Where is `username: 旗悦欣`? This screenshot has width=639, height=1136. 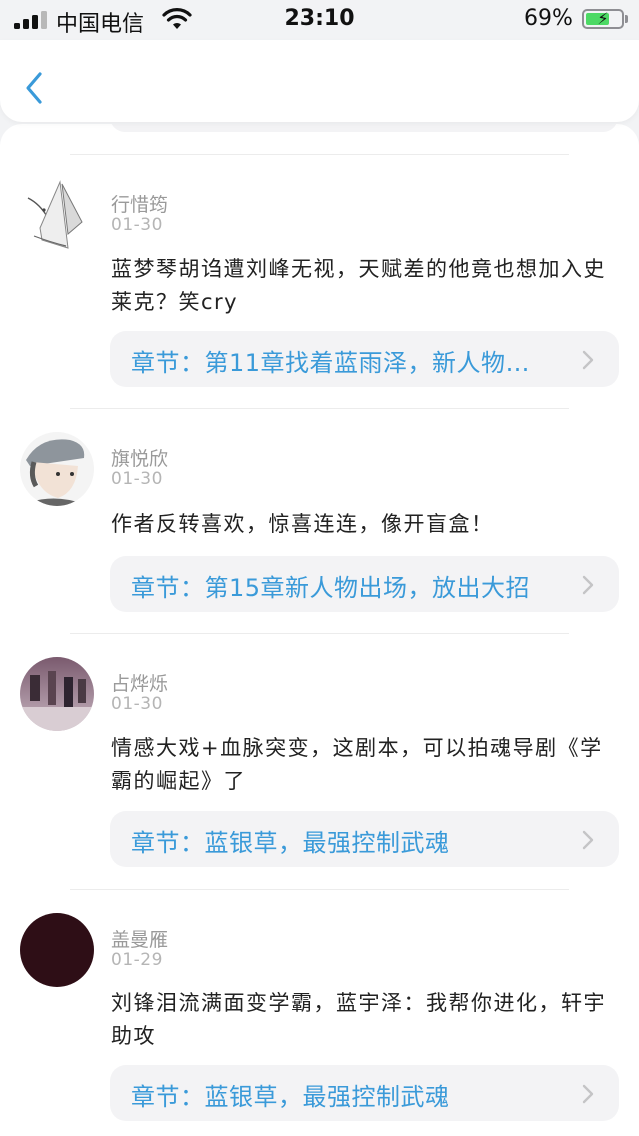
username: 旗悦欣 is located at coordinates (139, 457).